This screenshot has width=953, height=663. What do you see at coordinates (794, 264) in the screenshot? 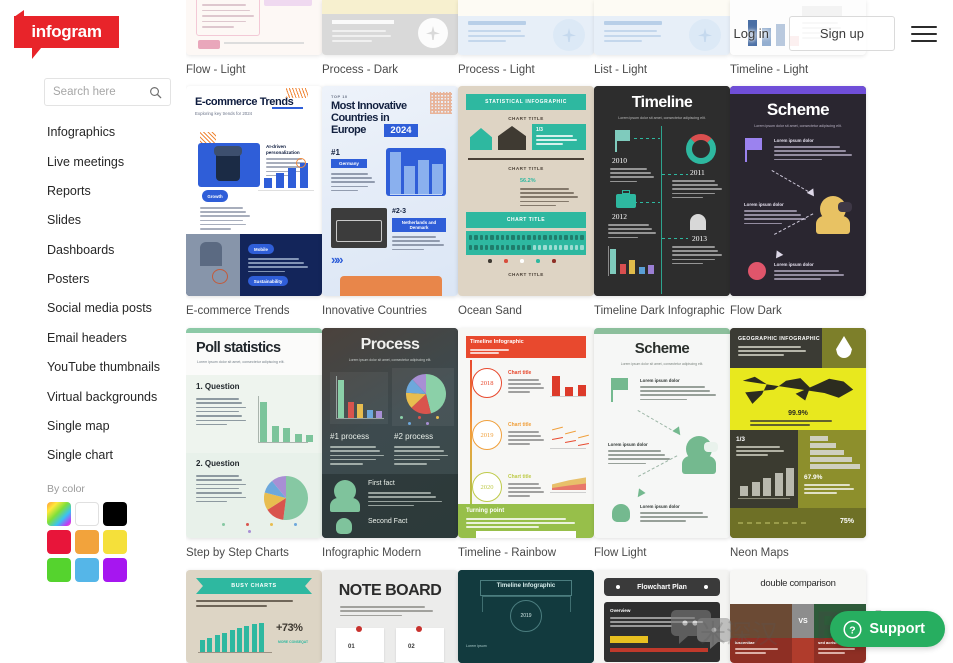
I see `node-label3: Lorem ipsum dolor` at bounding box center [794, 264].